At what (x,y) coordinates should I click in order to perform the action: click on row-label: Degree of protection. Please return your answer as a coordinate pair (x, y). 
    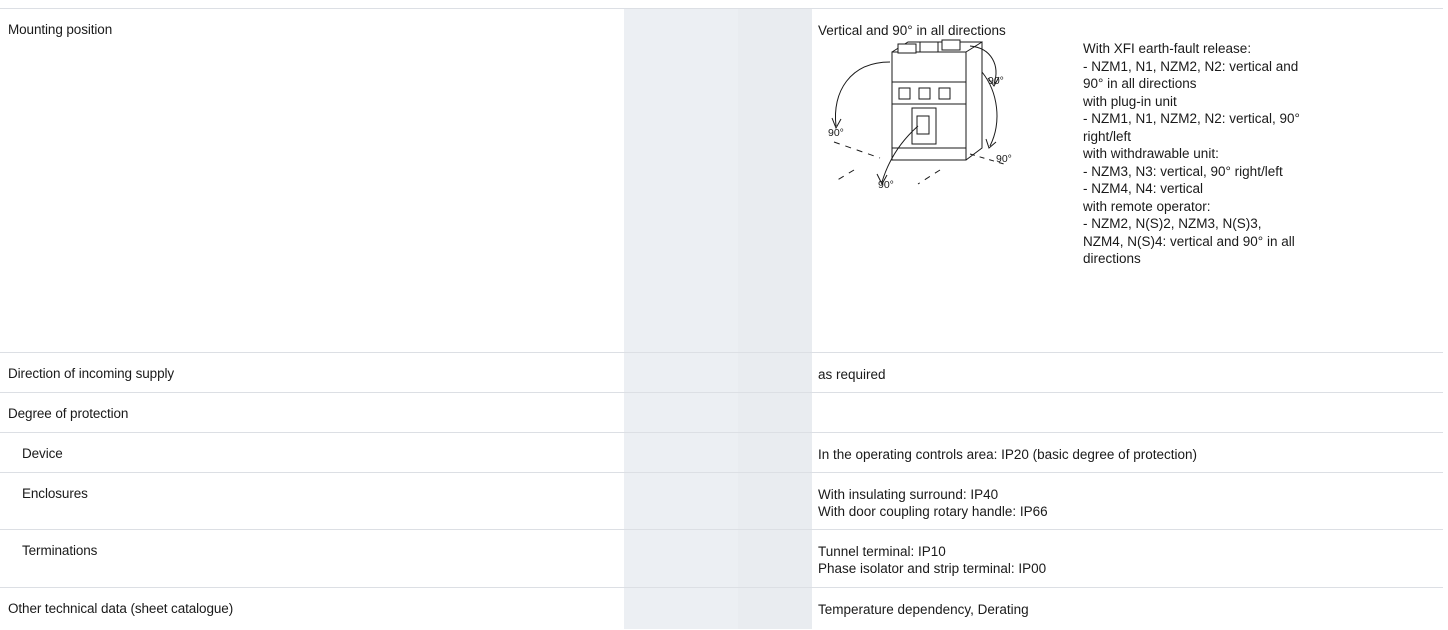
    Looking at the image, I should click on (68, 413).